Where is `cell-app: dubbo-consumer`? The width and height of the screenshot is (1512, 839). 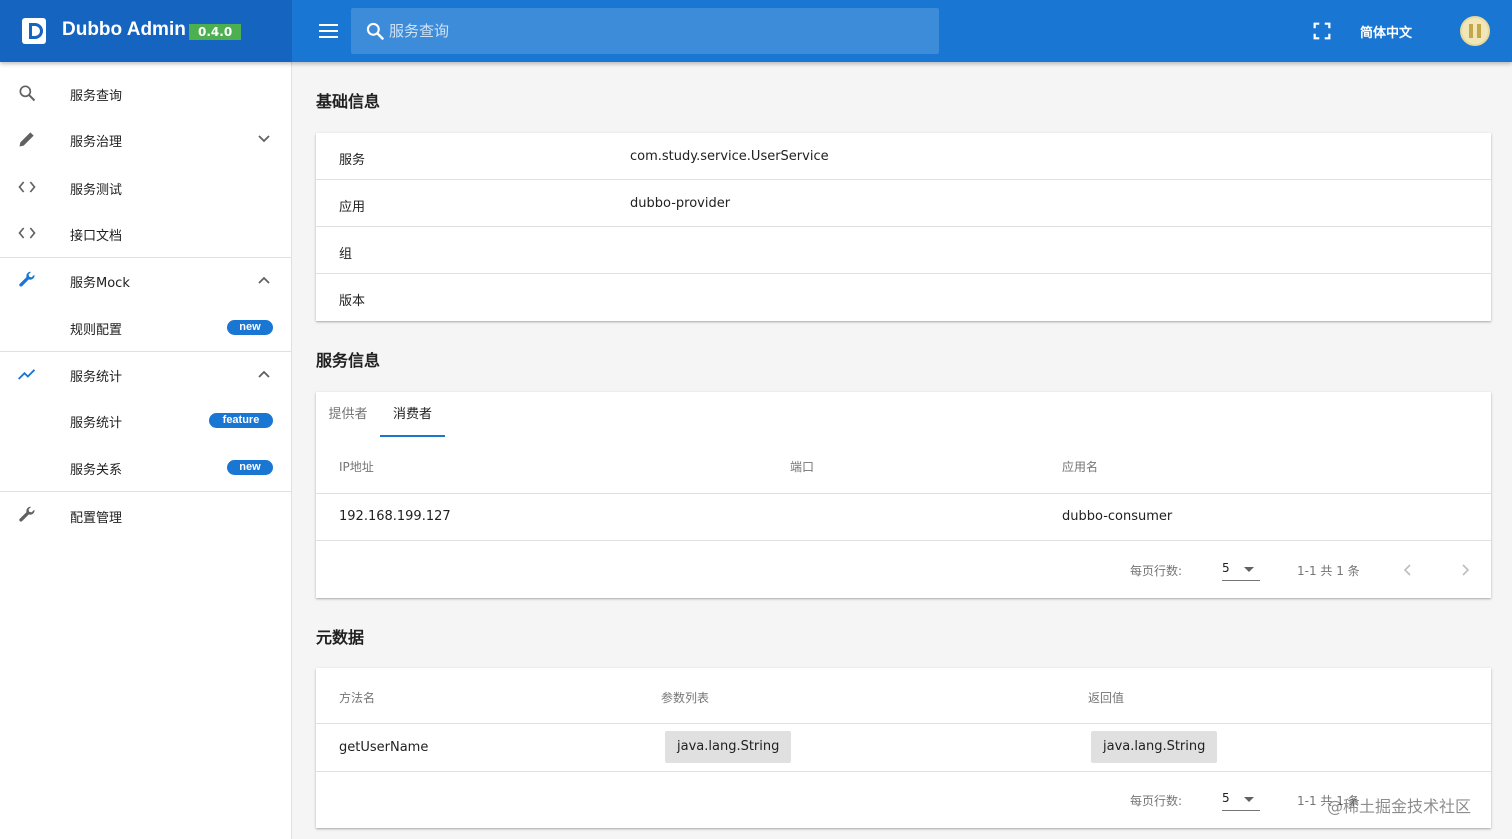 cell-app: dubbo-consumer is located at coordinates (1117, 516).